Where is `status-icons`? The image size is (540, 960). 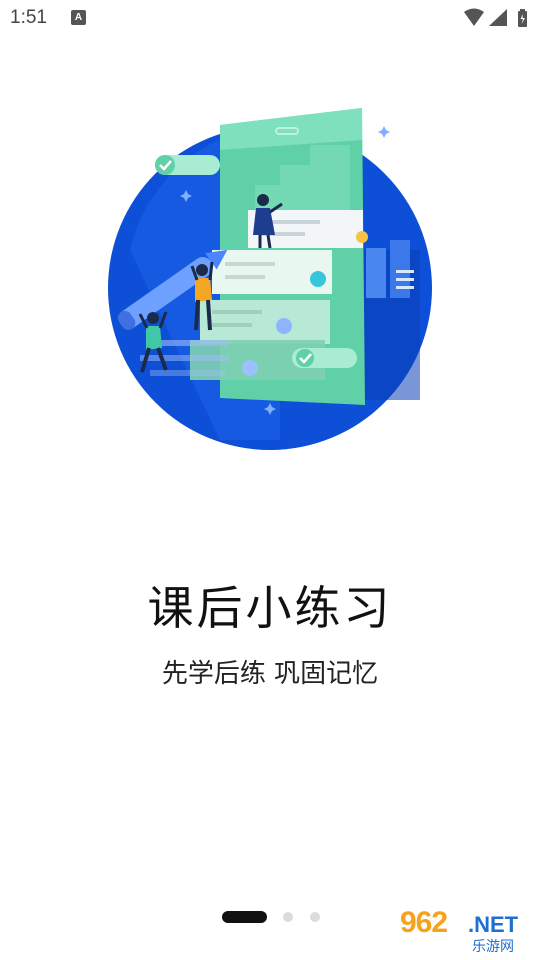 status-icons is located at coordinates (497, 18).